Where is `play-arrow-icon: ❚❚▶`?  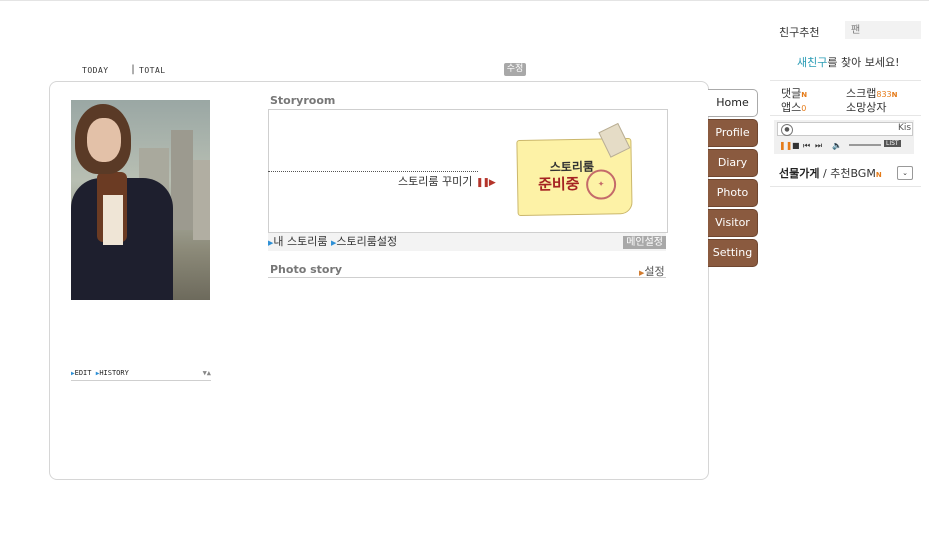
play-arrow-icon: ❚❚▶ is located at coordinates (485, 183).